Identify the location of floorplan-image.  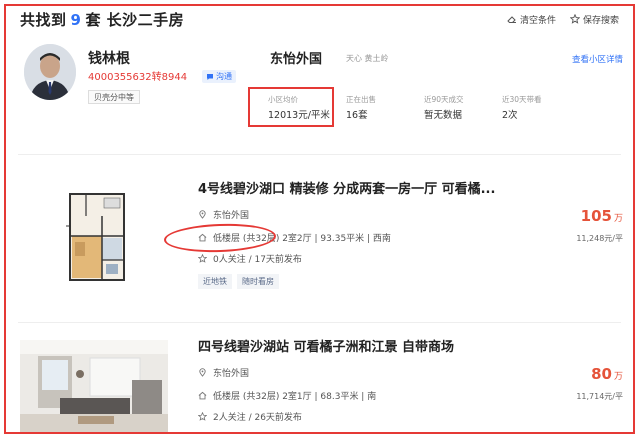
(94, 238).